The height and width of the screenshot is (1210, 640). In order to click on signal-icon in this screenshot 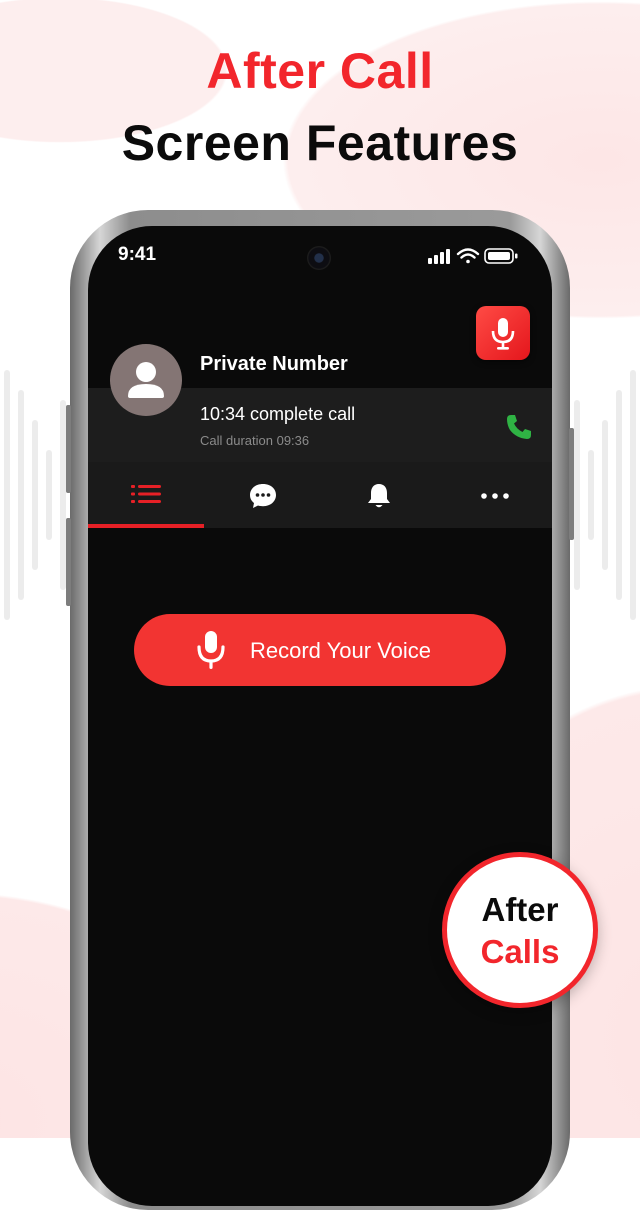, I will do `click(439, 256)`.